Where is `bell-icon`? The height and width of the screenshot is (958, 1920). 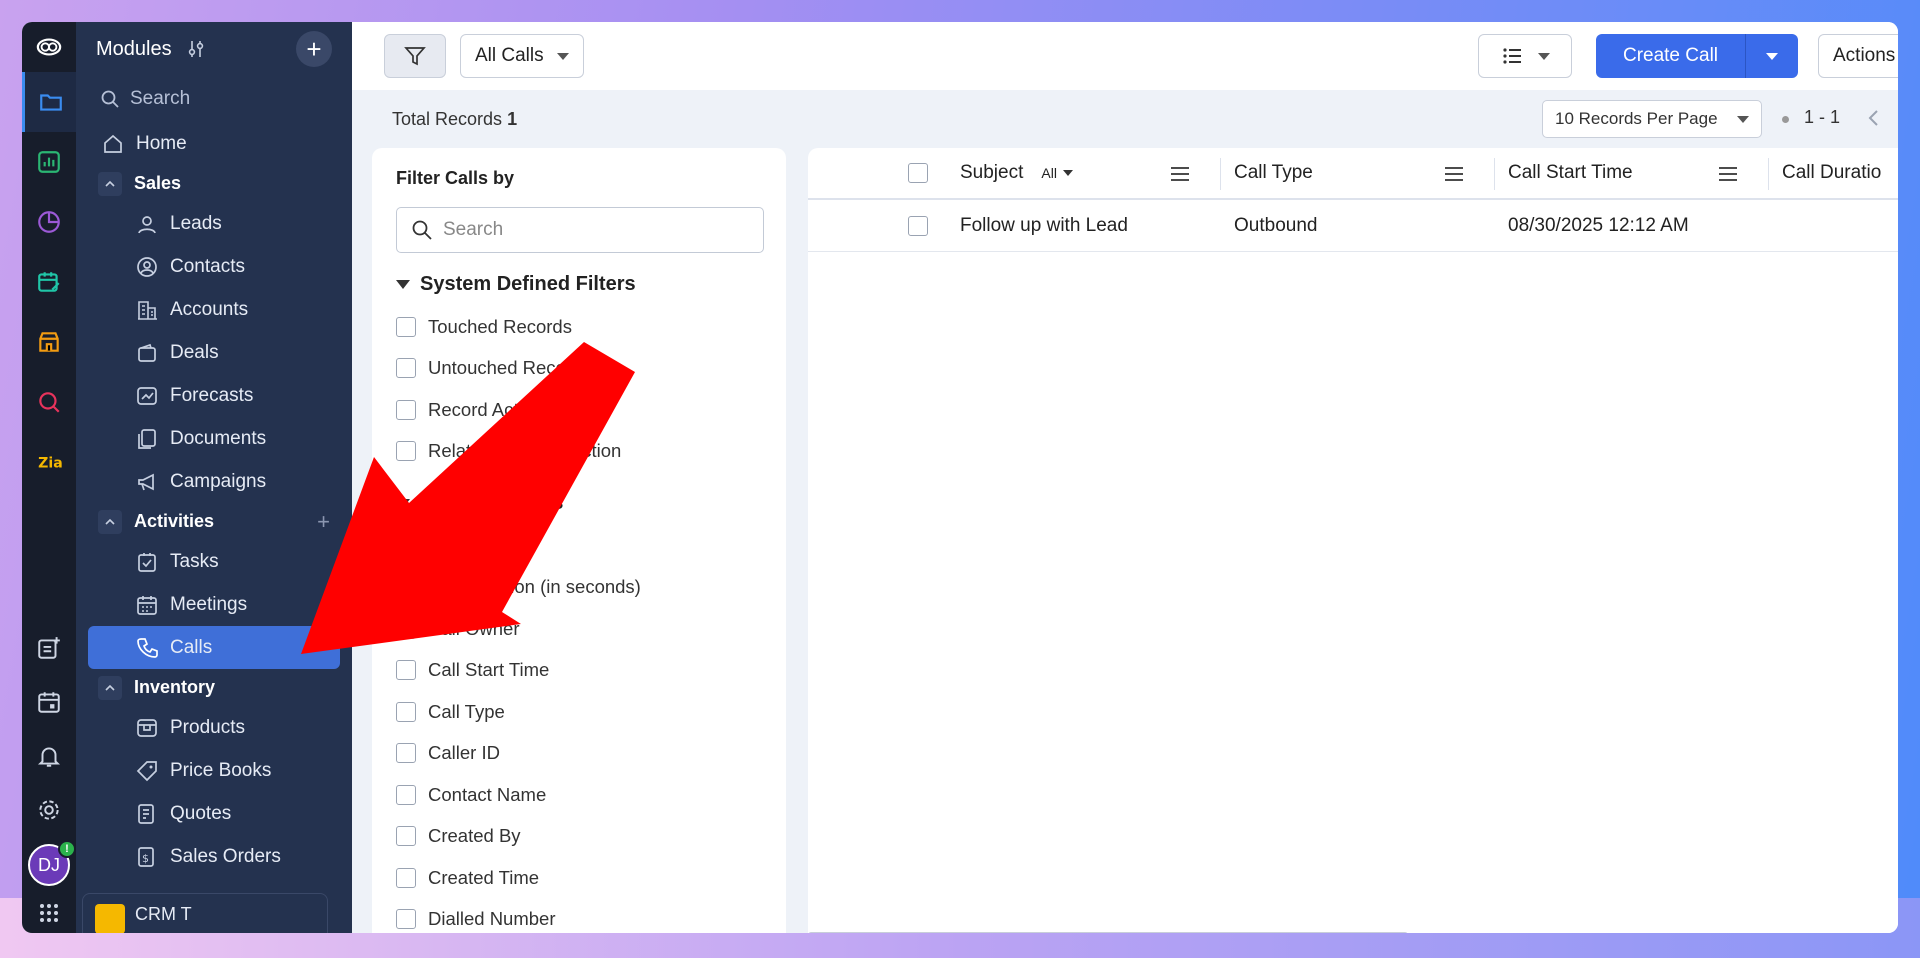 bell-icon is located at coordinates (49, 756).